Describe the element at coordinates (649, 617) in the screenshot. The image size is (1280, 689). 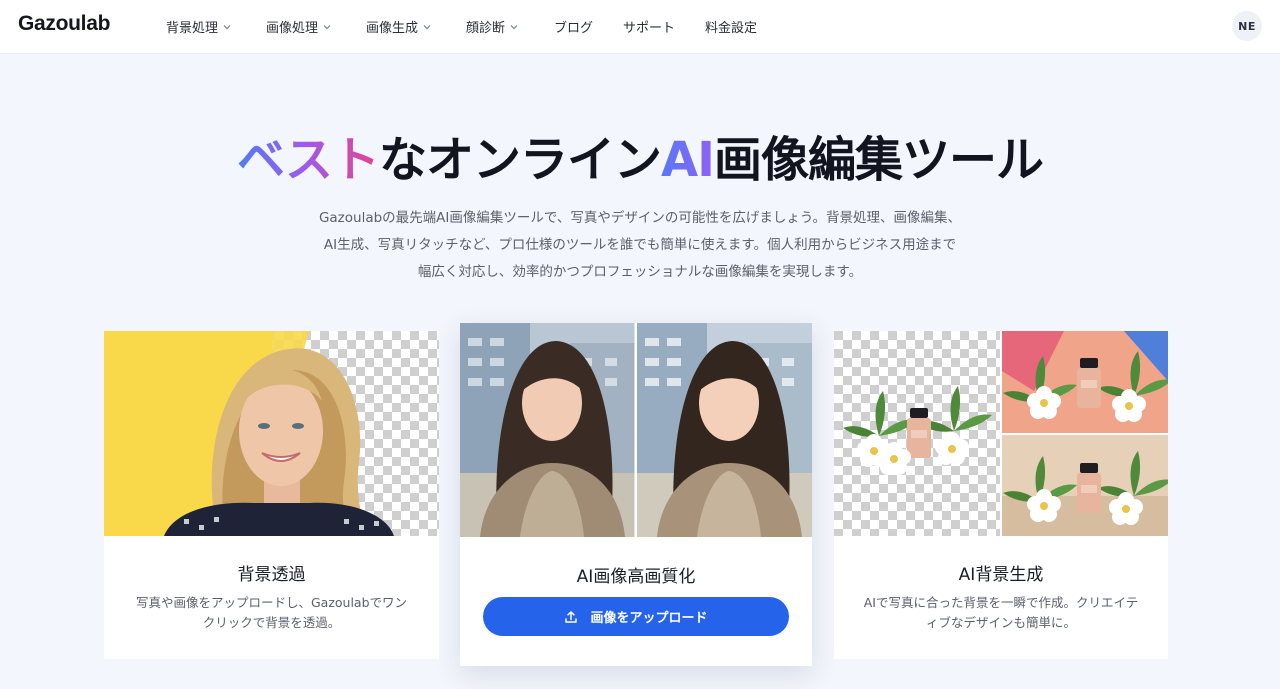
I see `upload-button-label: 画像をアップロード` at that location.